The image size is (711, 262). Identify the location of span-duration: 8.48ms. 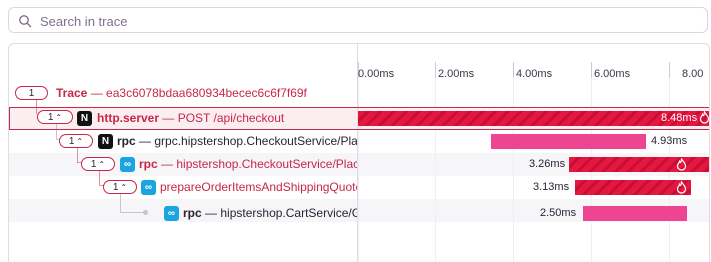
(679, 118).